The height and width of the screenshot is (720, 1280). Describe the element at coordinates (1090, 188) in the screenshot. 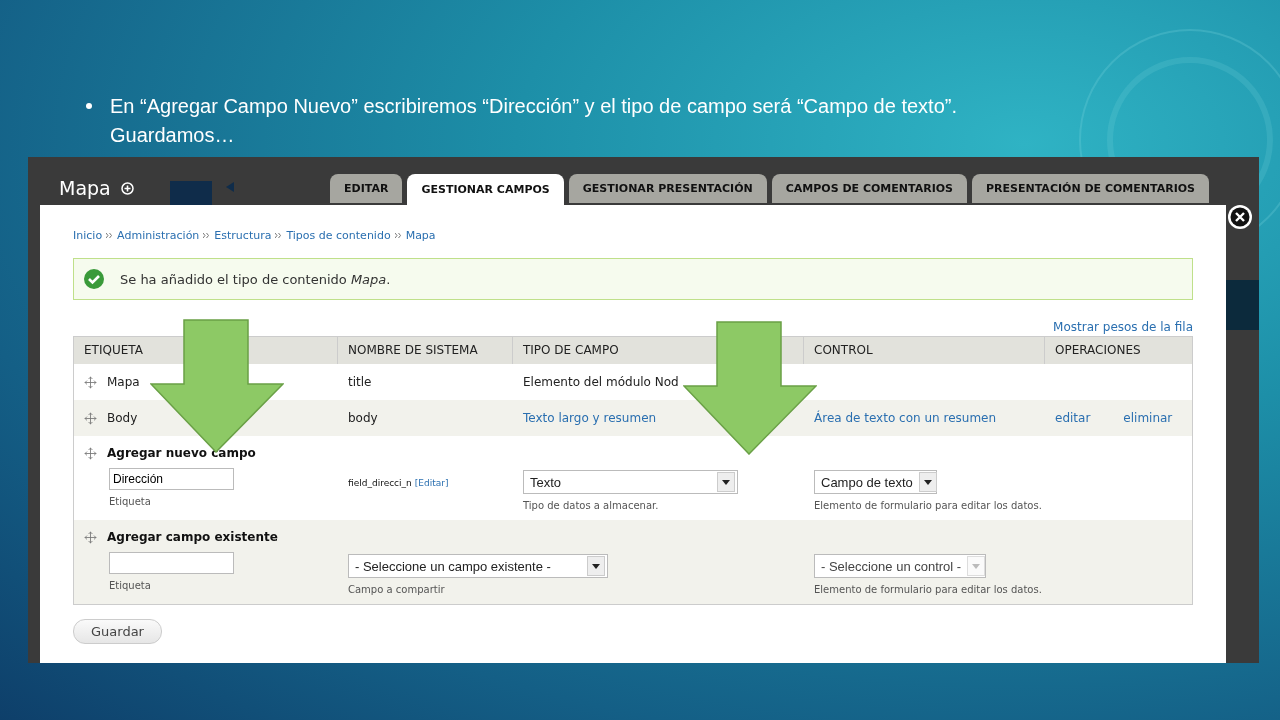

I see `tab: PRESENTACIÓN DE COMENTARIOS` at that location.